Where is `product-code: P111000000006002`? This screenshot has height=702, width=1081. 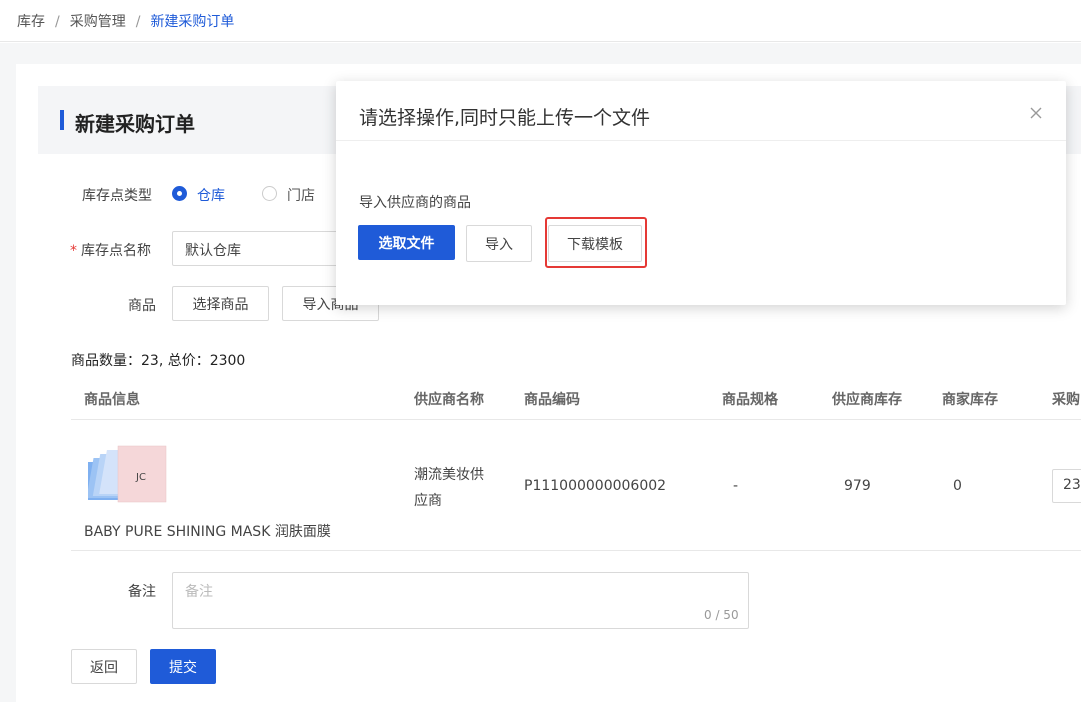 product-code: P111000000006002 is located at coordinates (595, 486).